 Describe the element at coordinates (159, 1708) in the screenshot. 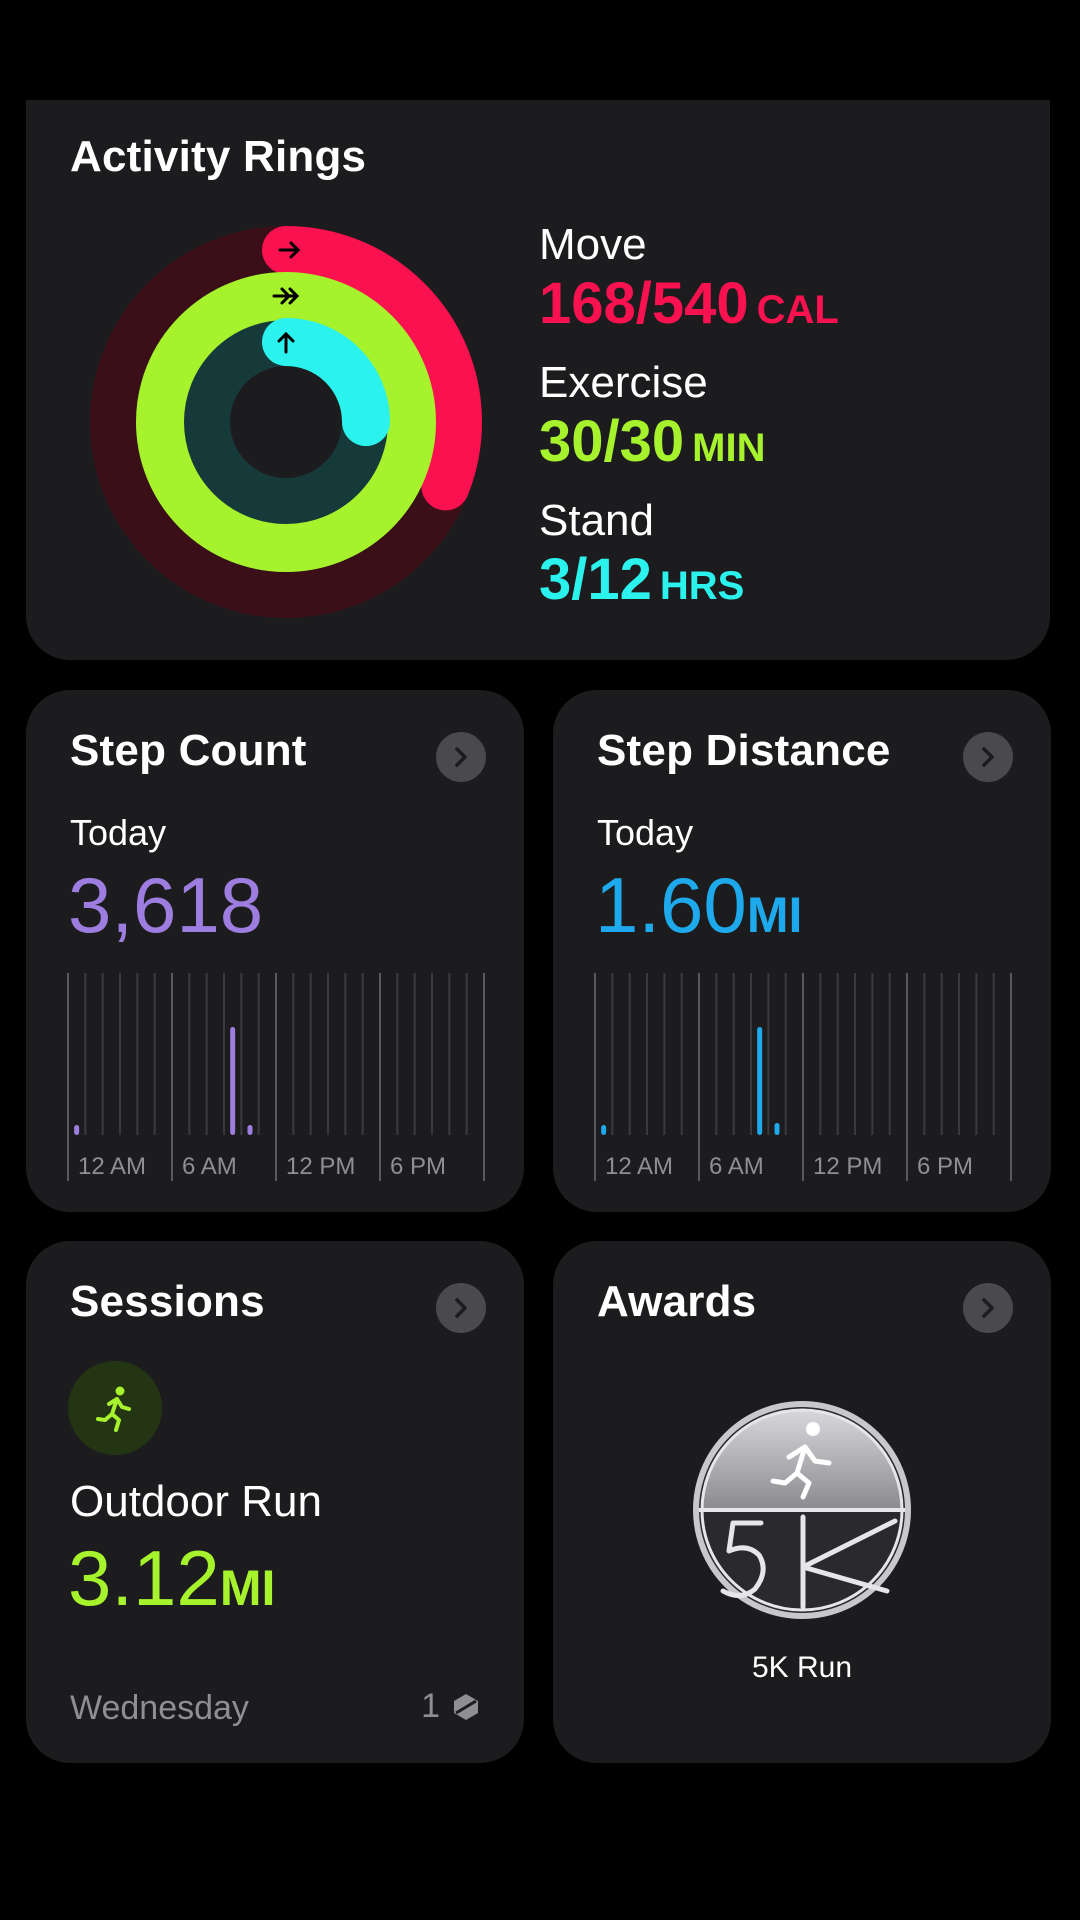

I see `workout-day: Wednesday` at that location.